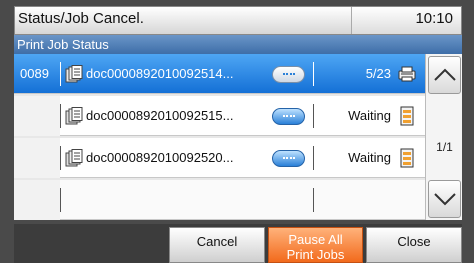 This screenshot has height=263, width=474. What do you see at coordinates (414, 241) in the screenshot?
I see `close-button-label: Close` at bounding box center [414, 241].